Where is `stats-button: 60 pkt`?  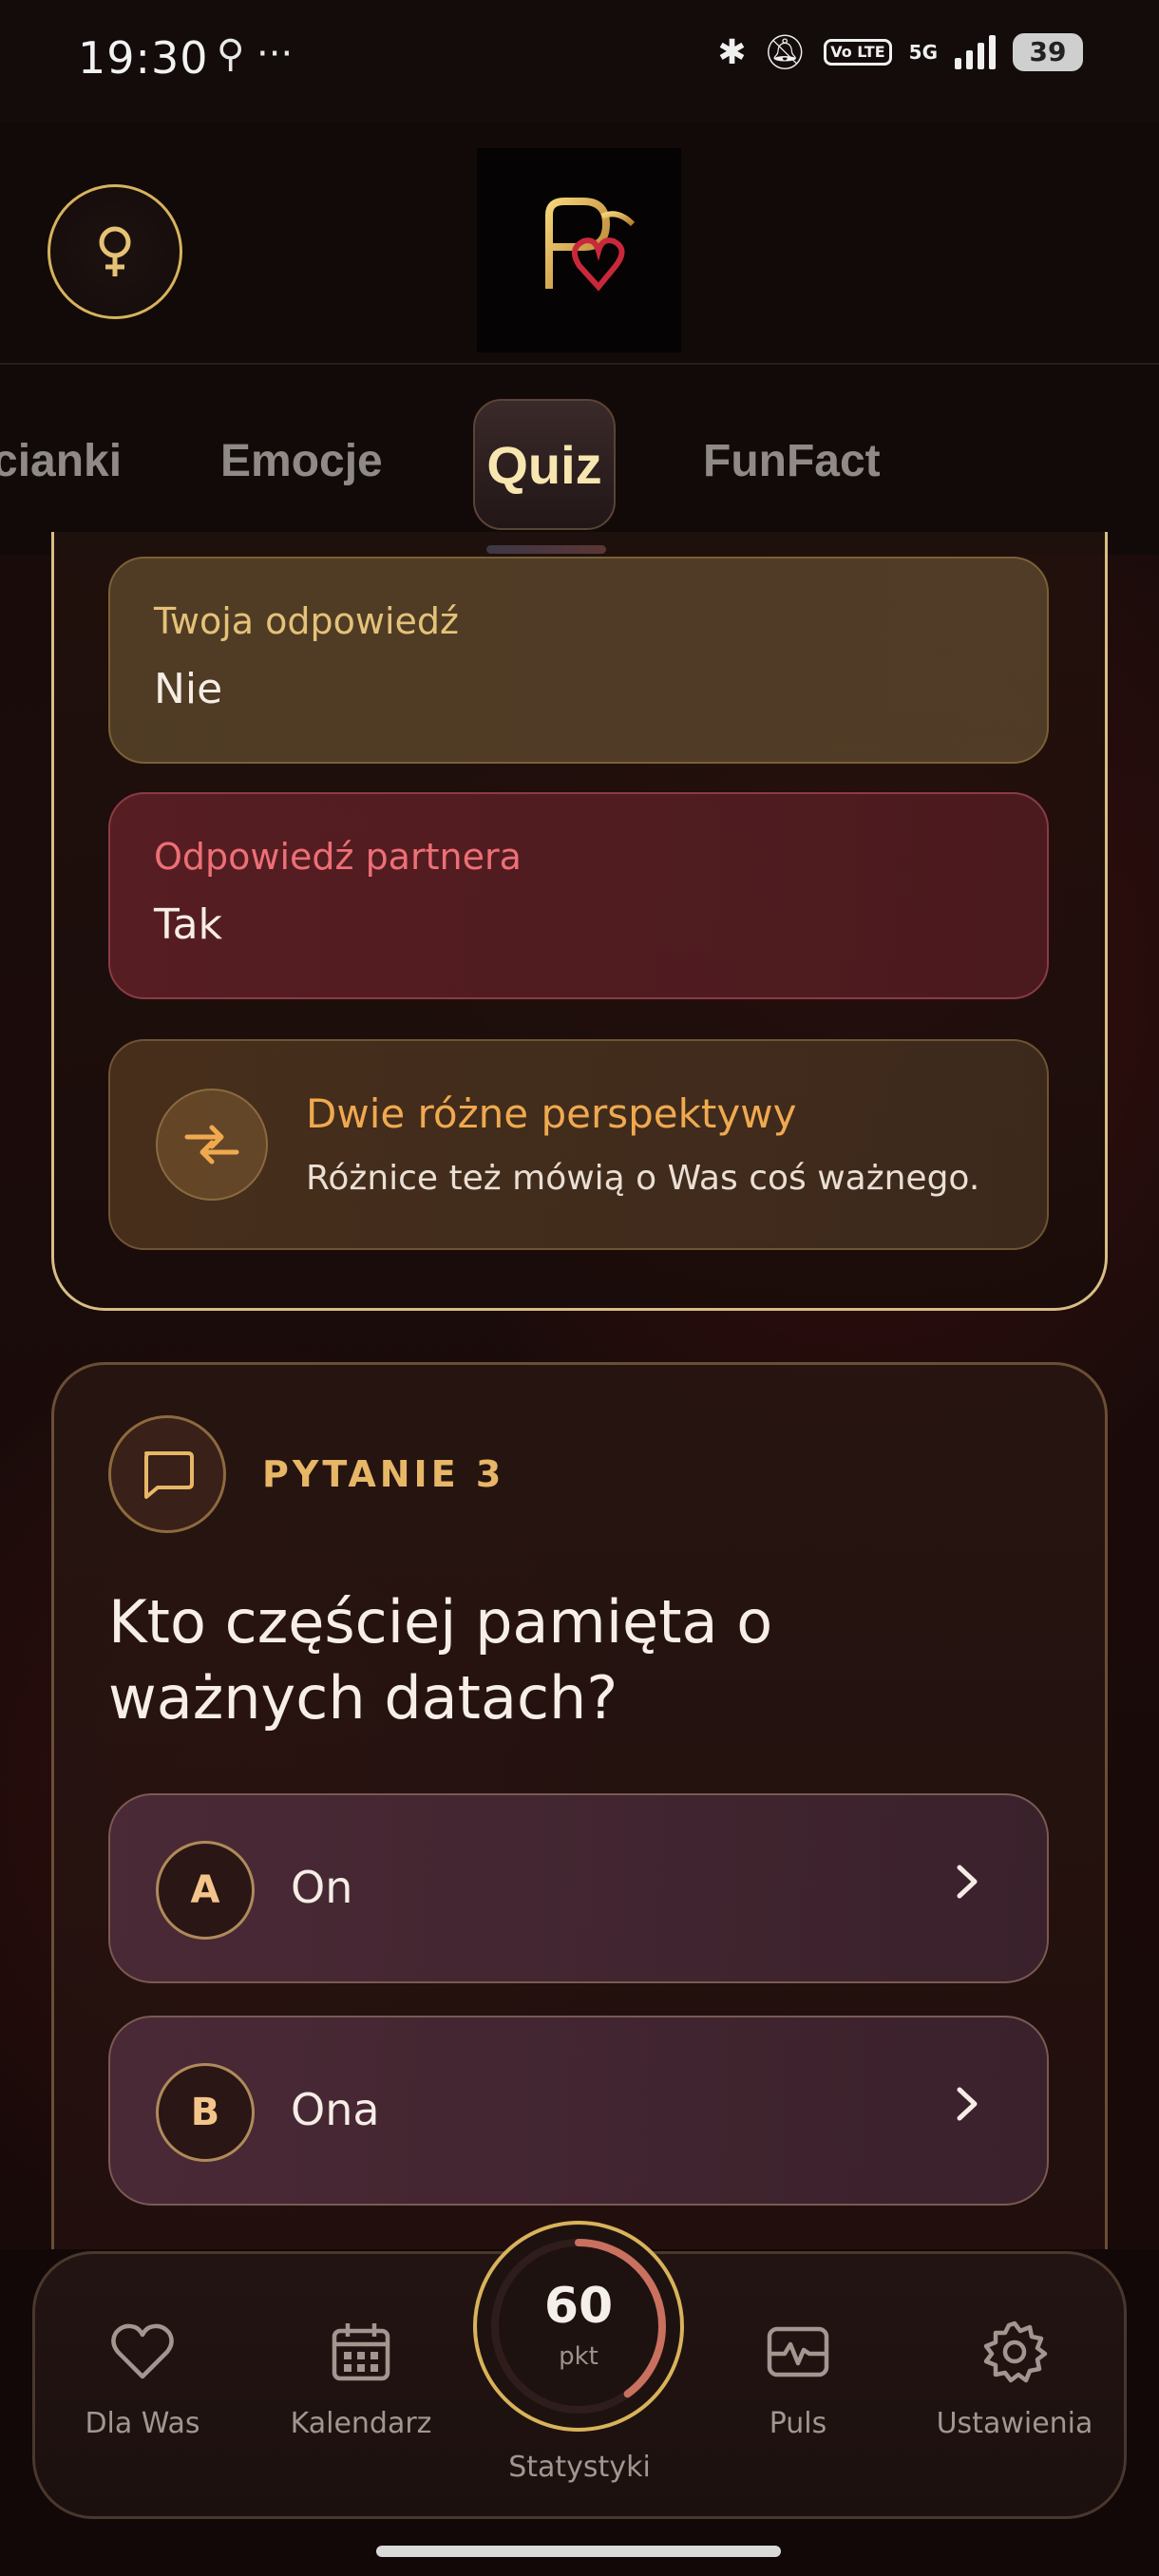
stats-button: 60 pkt is located at coordinates (578, 2326).